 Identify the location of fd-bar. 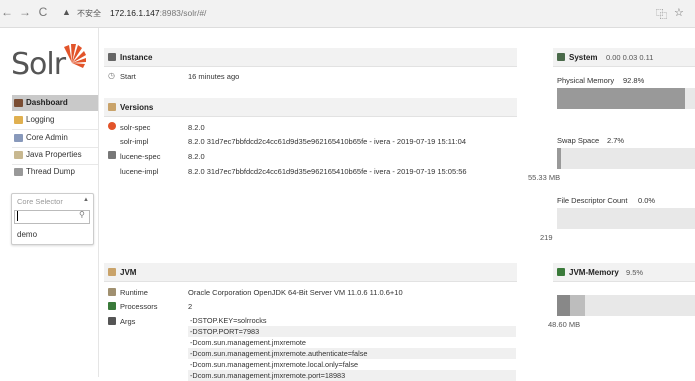
(626, 218).